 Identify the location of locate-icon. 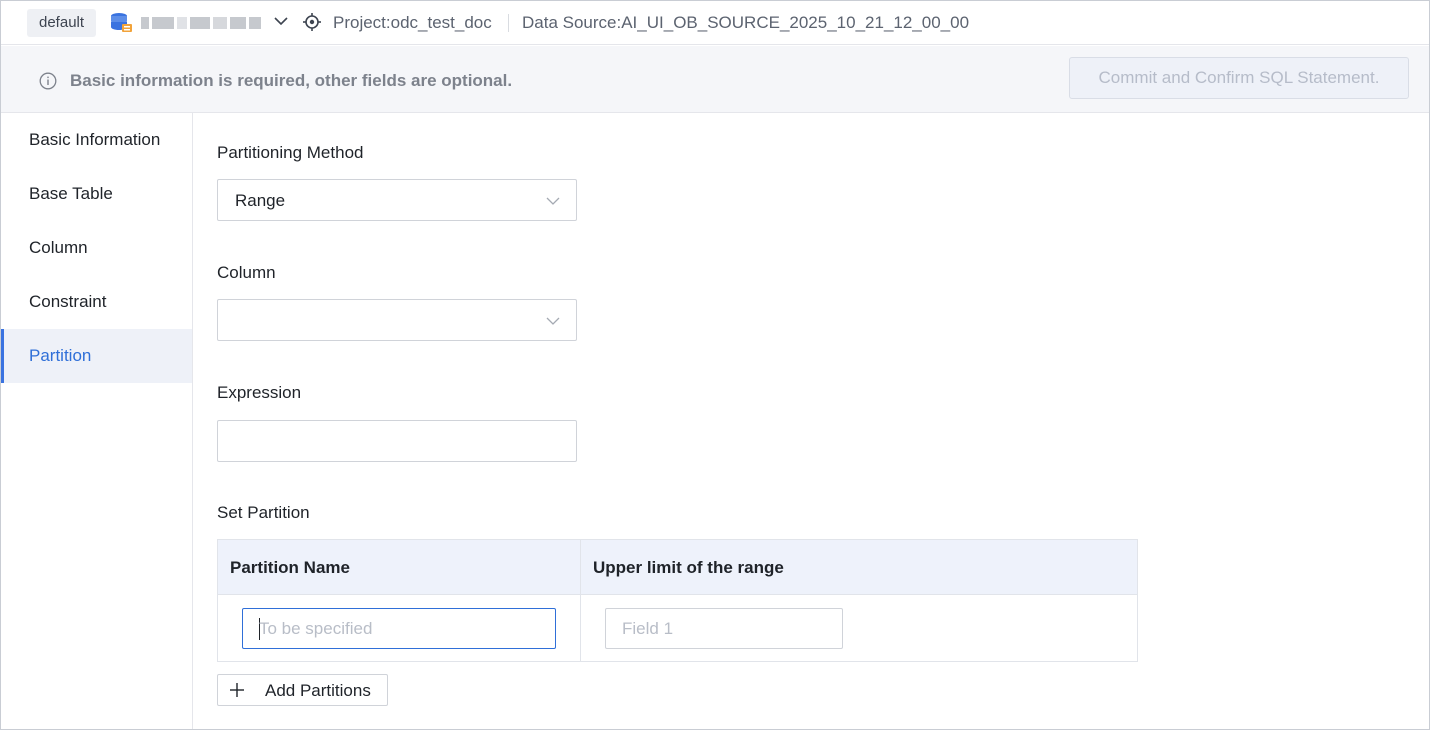
(312, 22).